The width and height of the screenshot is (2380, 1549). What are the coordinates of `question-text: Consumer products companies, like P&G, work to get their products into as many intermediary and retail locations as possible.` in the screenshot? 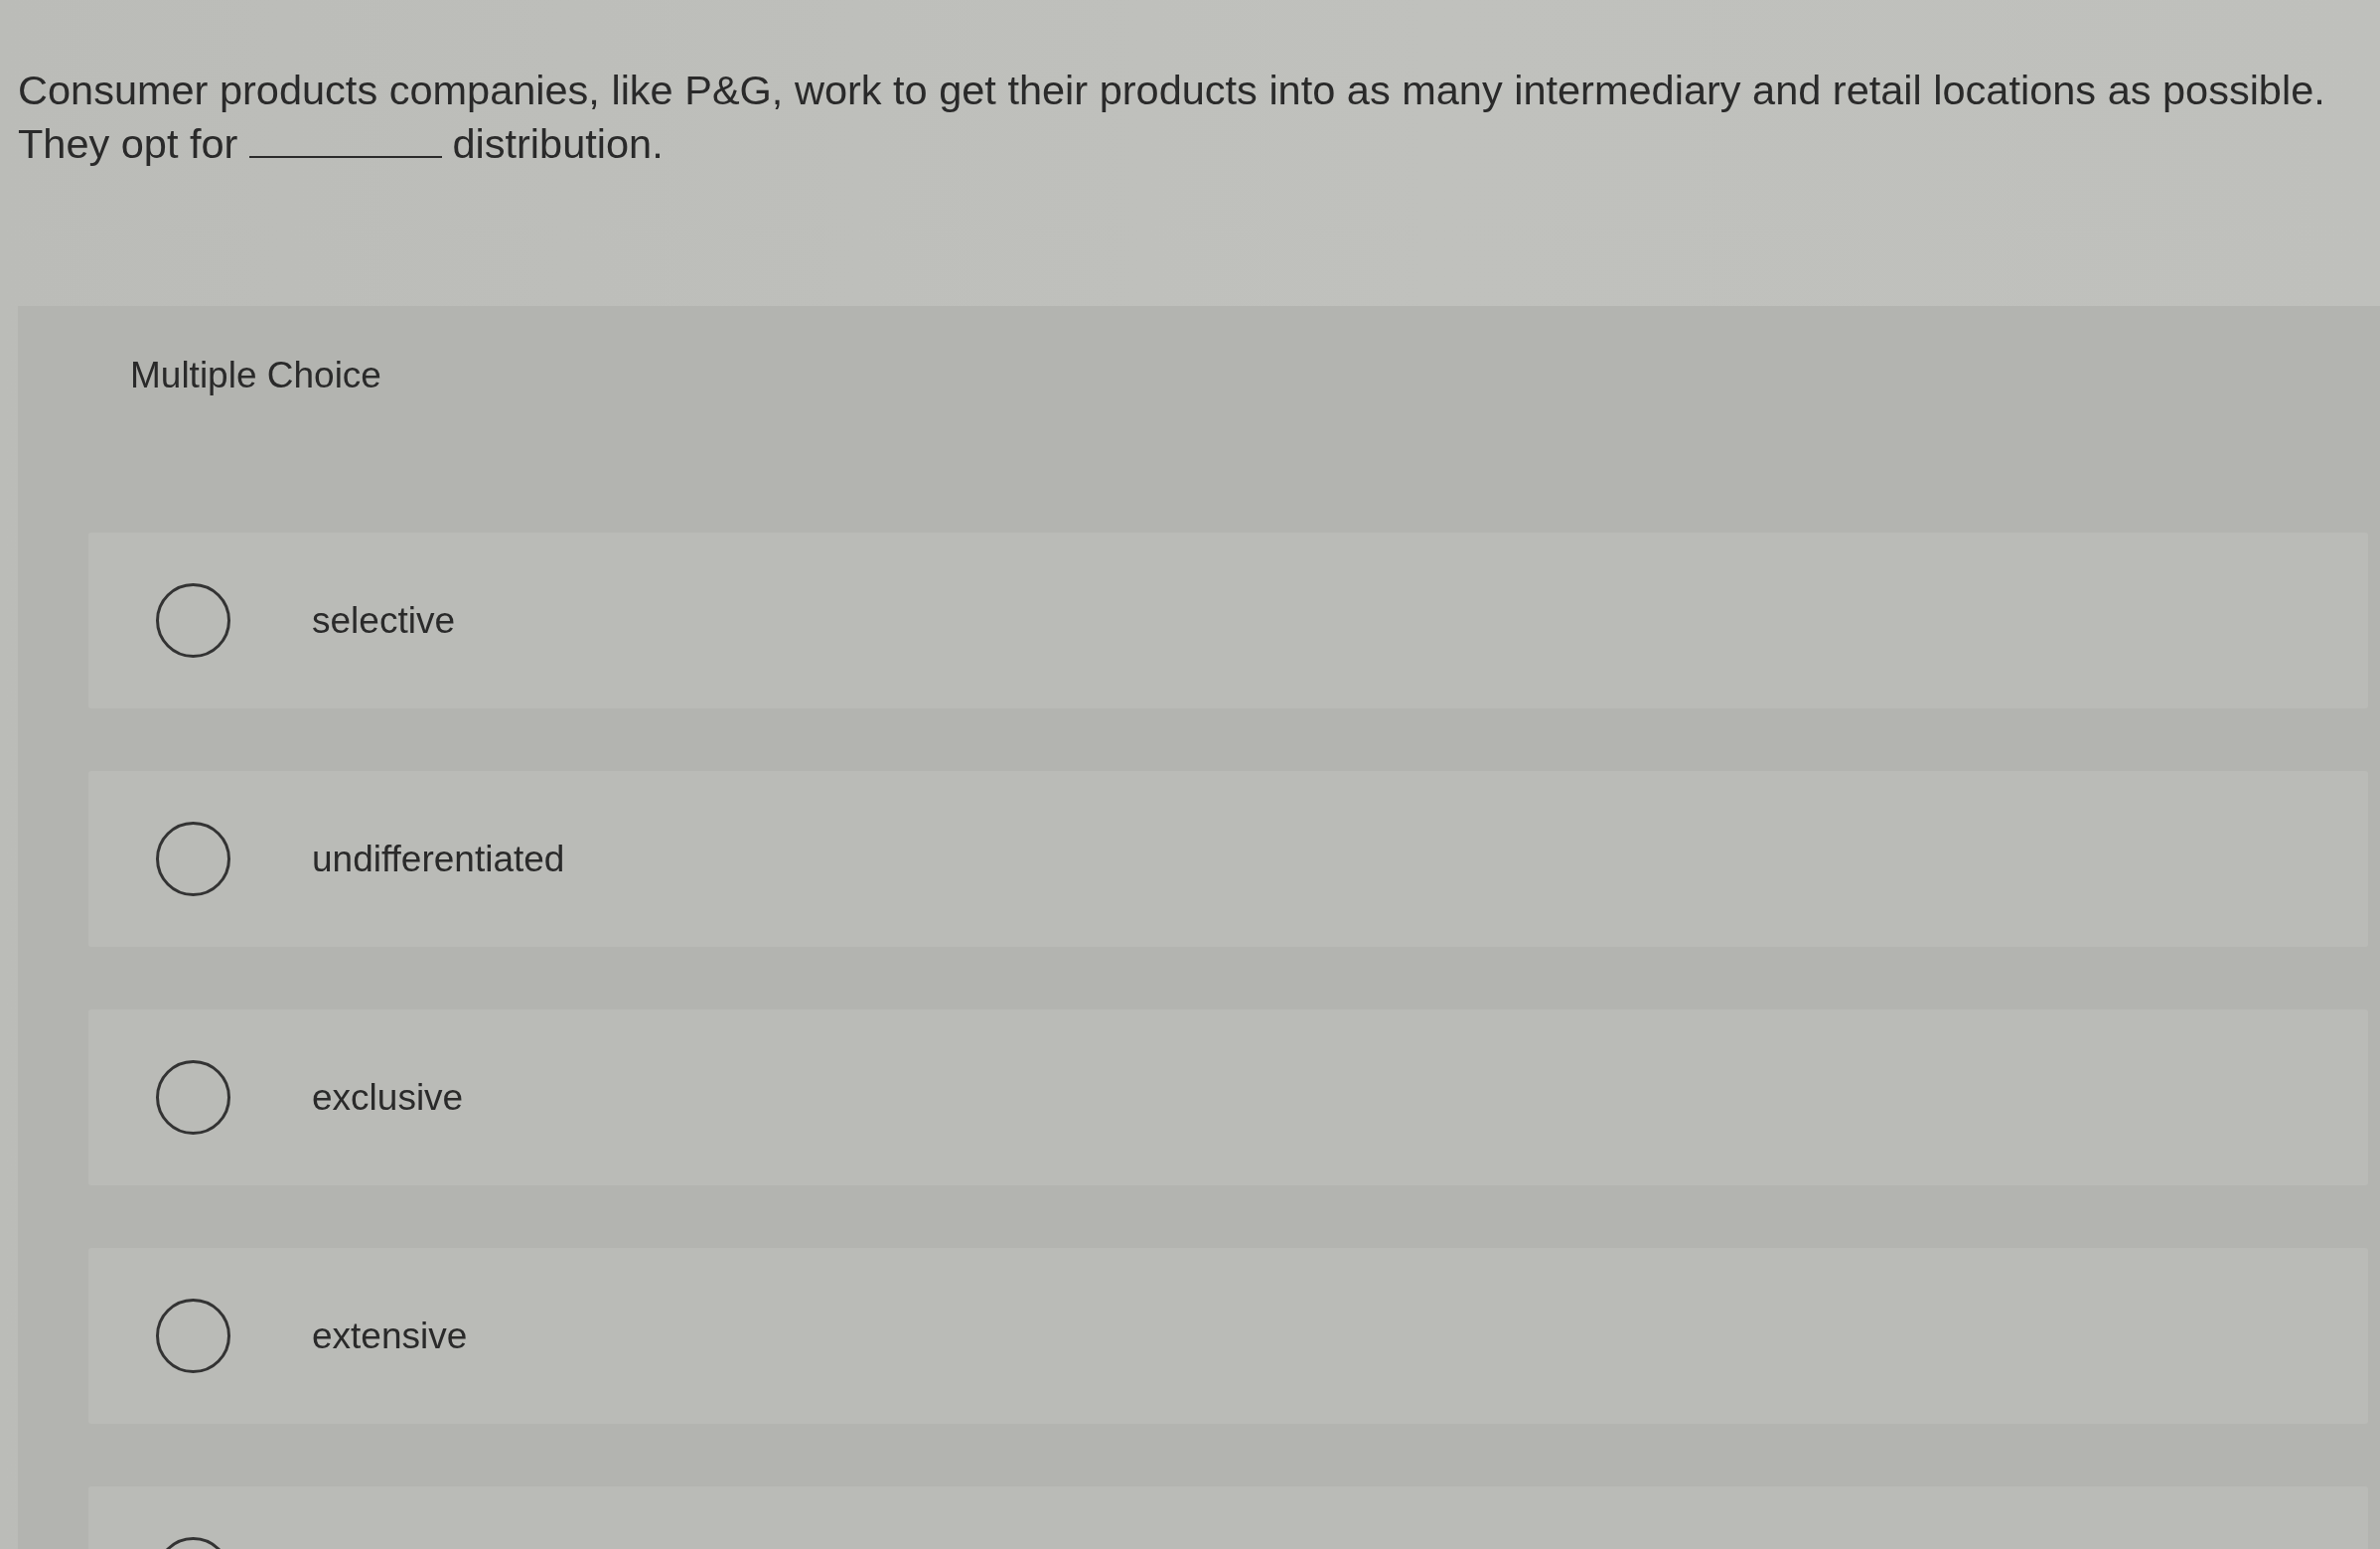 It's located at (1171, 90).